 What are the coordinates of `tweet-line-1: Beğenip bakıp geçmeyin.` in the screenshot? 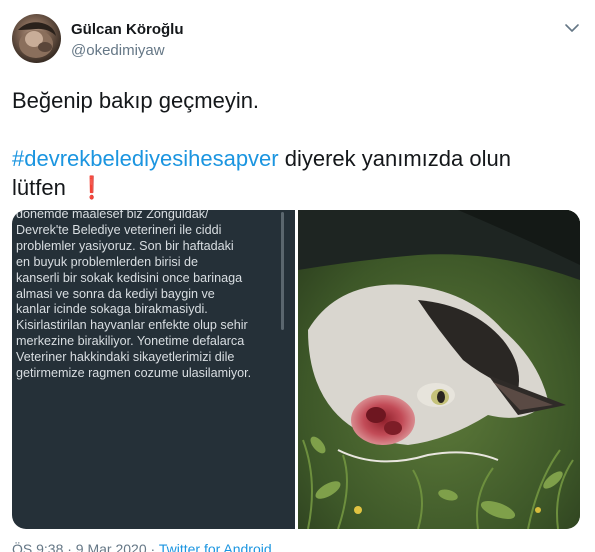 It's located at (136, 100).